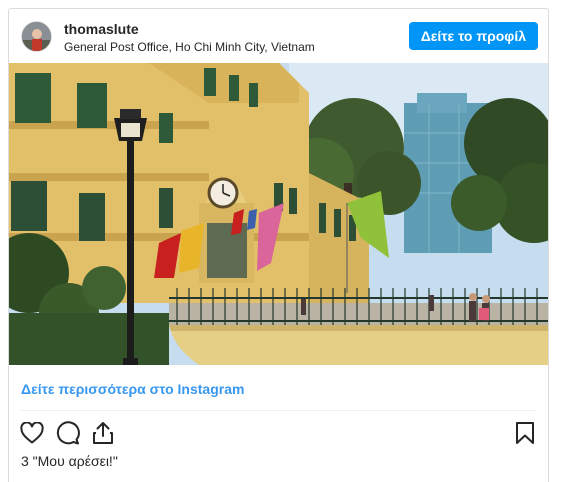 This screenshot has width=570, height=482. I want to click on action-bar, so click(278, 433).